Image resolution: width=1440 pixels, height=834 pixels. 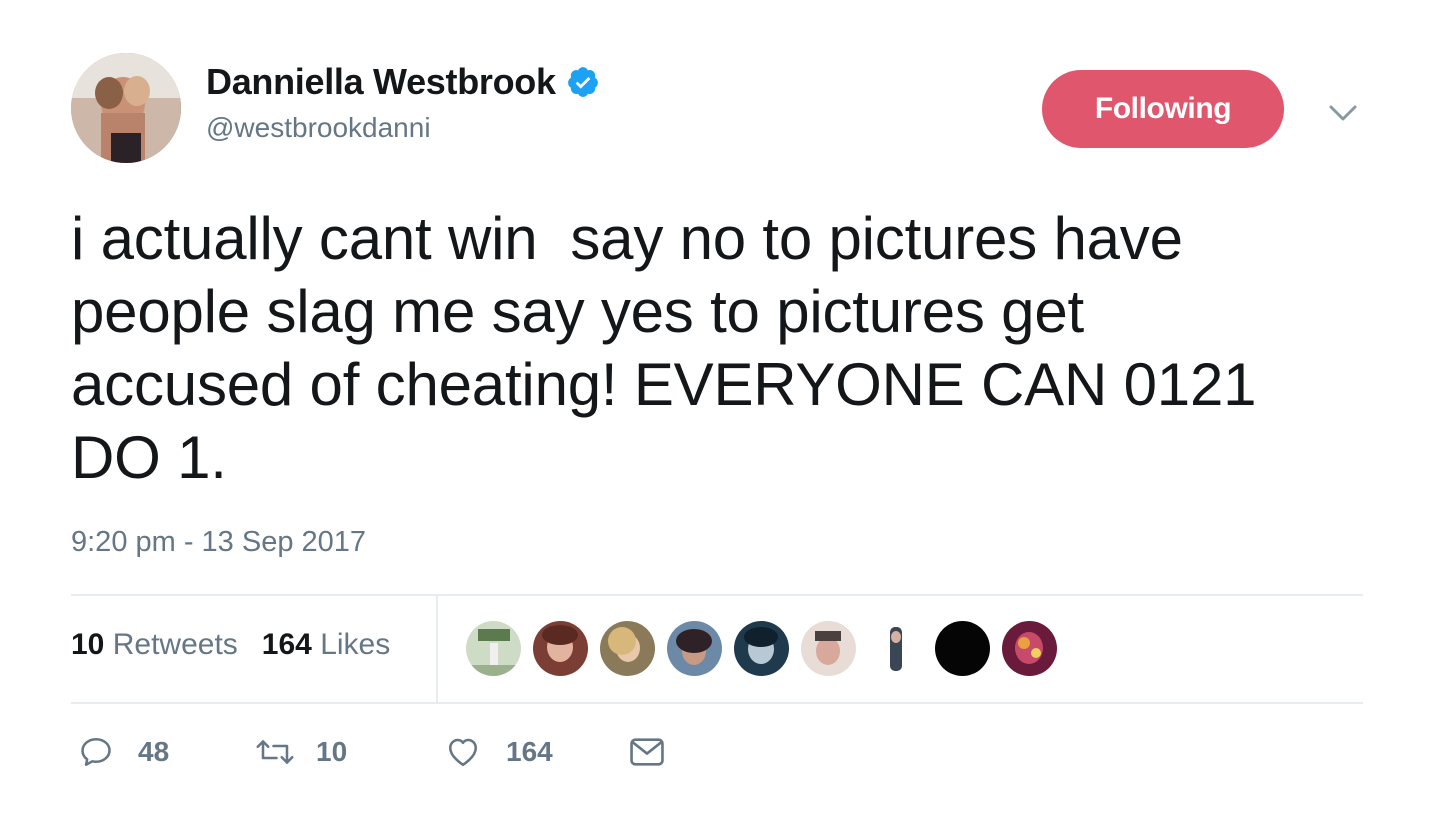 What do you see at coordinates (437, 649) in the screenshot?
I see `divider-vertical` at bounding box center [437, 649].